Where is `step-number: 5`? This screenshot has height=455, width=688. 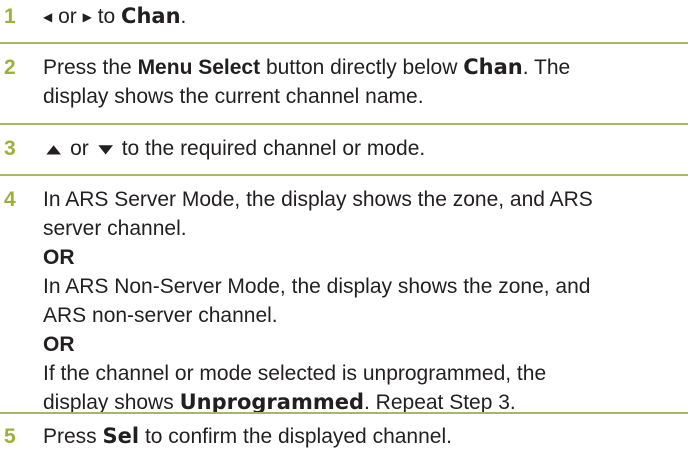 step-number: 5 is located at coordinates (10, 436).